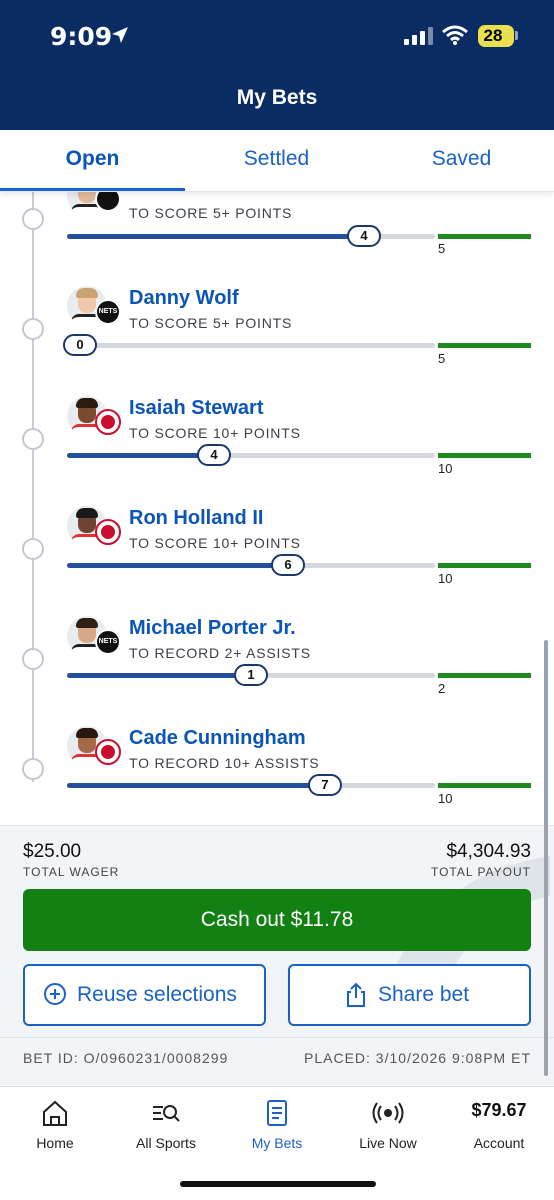 The height and width of the screenshot is (1200, 554). I want to click on status-time: 9:09, so click(81, 36).